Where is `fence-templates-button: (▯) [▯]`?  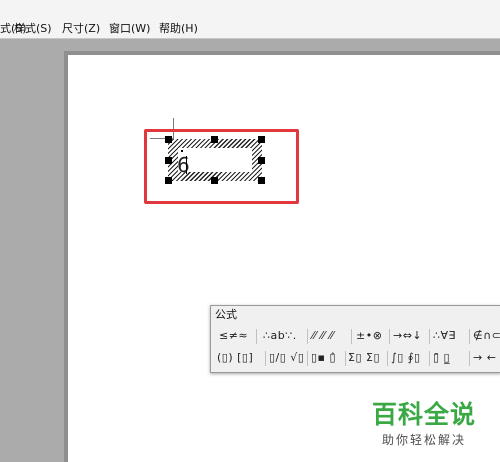
fence-templates-button: (▯) [▯] is located at coordinates (235, 358).